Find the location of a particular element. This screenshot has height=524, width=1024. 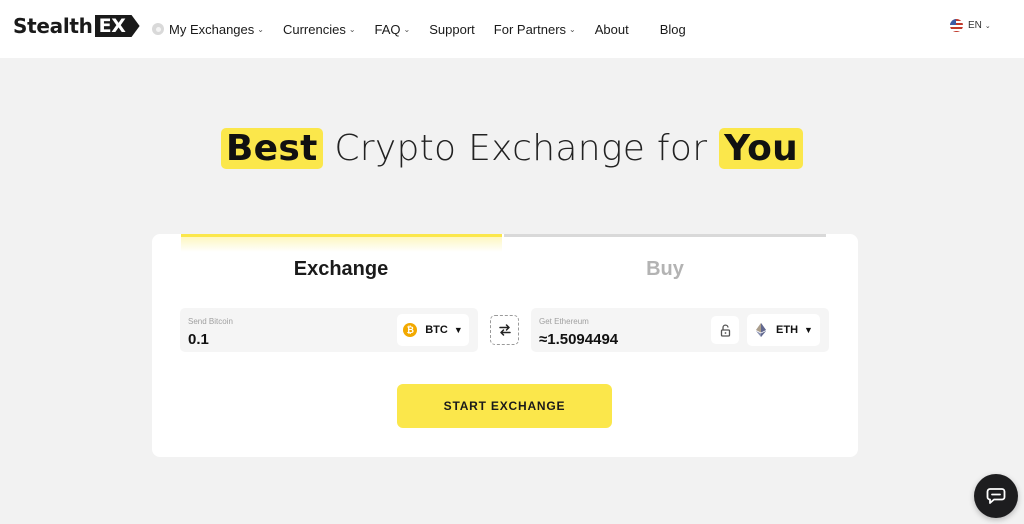

nav-blog-label: Blog is located at coordinates (672, 29).